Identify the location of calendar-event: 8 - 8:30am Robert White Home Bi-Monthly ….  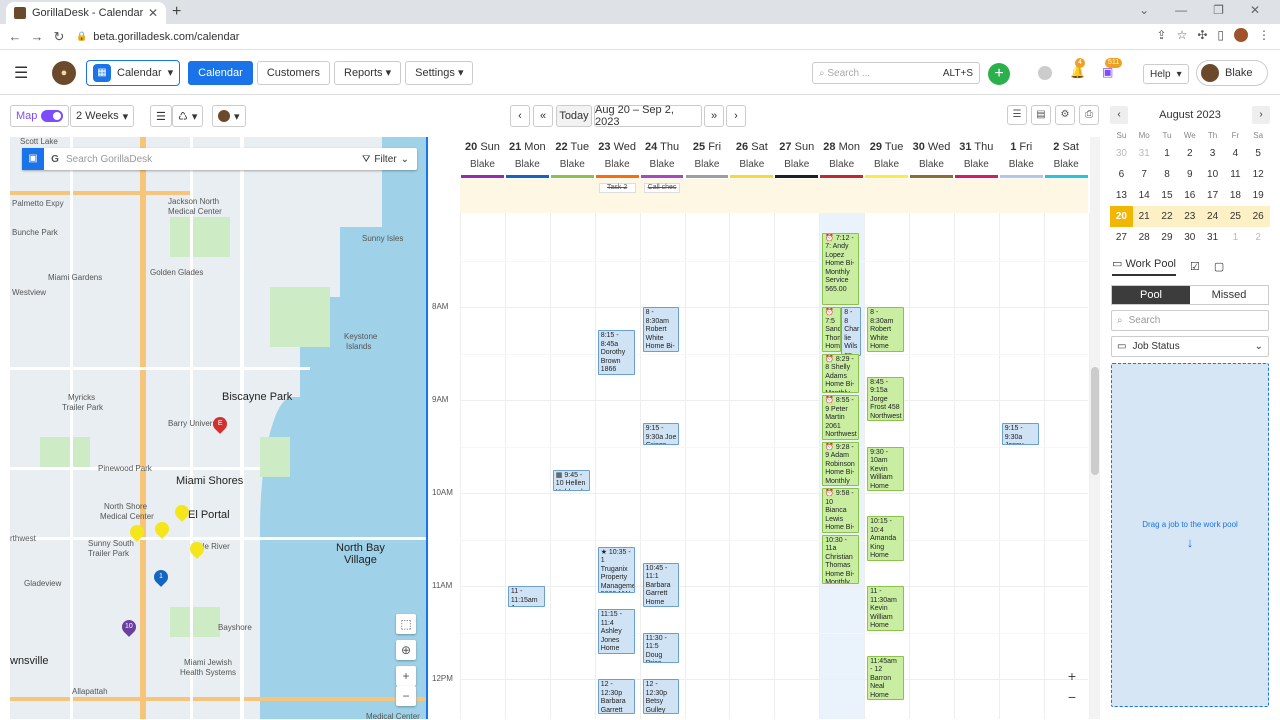
(661, 329).